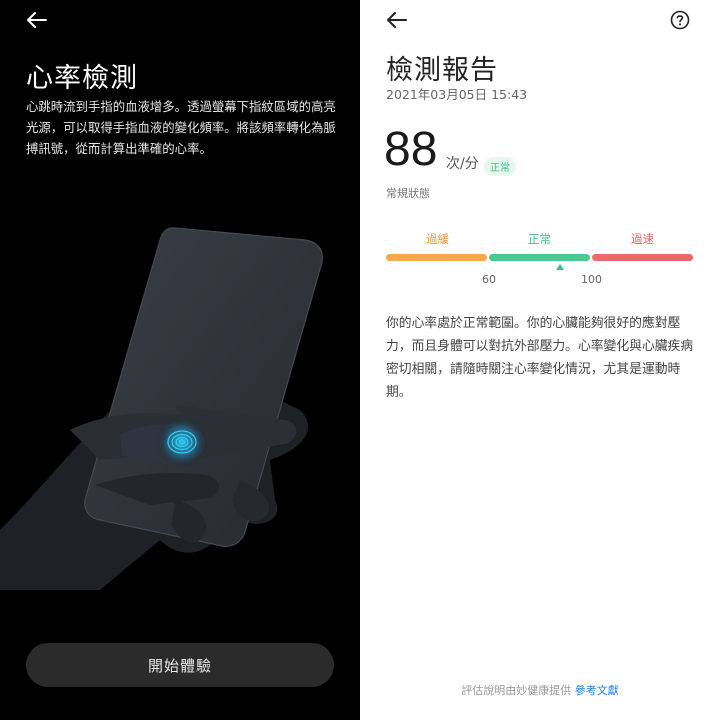 This screenshot has width=720, height=720. What do you see at coordinates (408, 193) in the screenshot?
I see `state-label: 常規狀態` at bounding box center [408, 193].